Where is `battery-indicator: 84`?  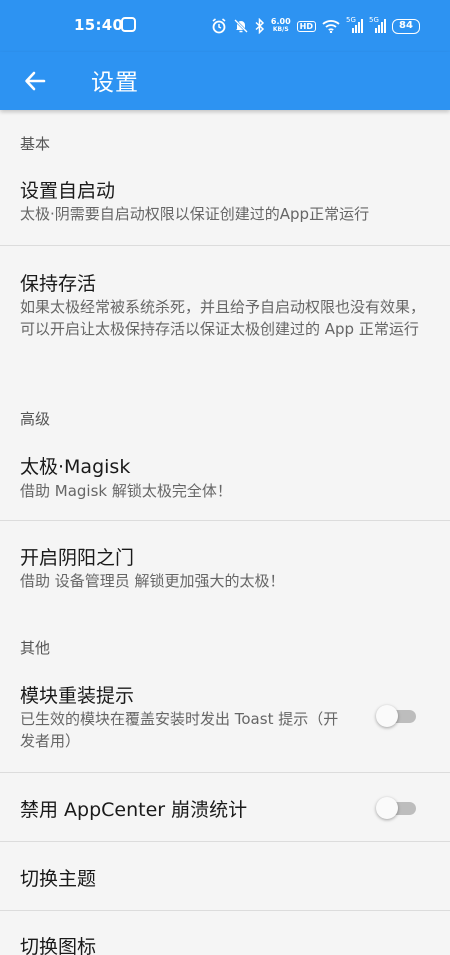
battery-indicator: 84 is located at coordinates (406, 26).